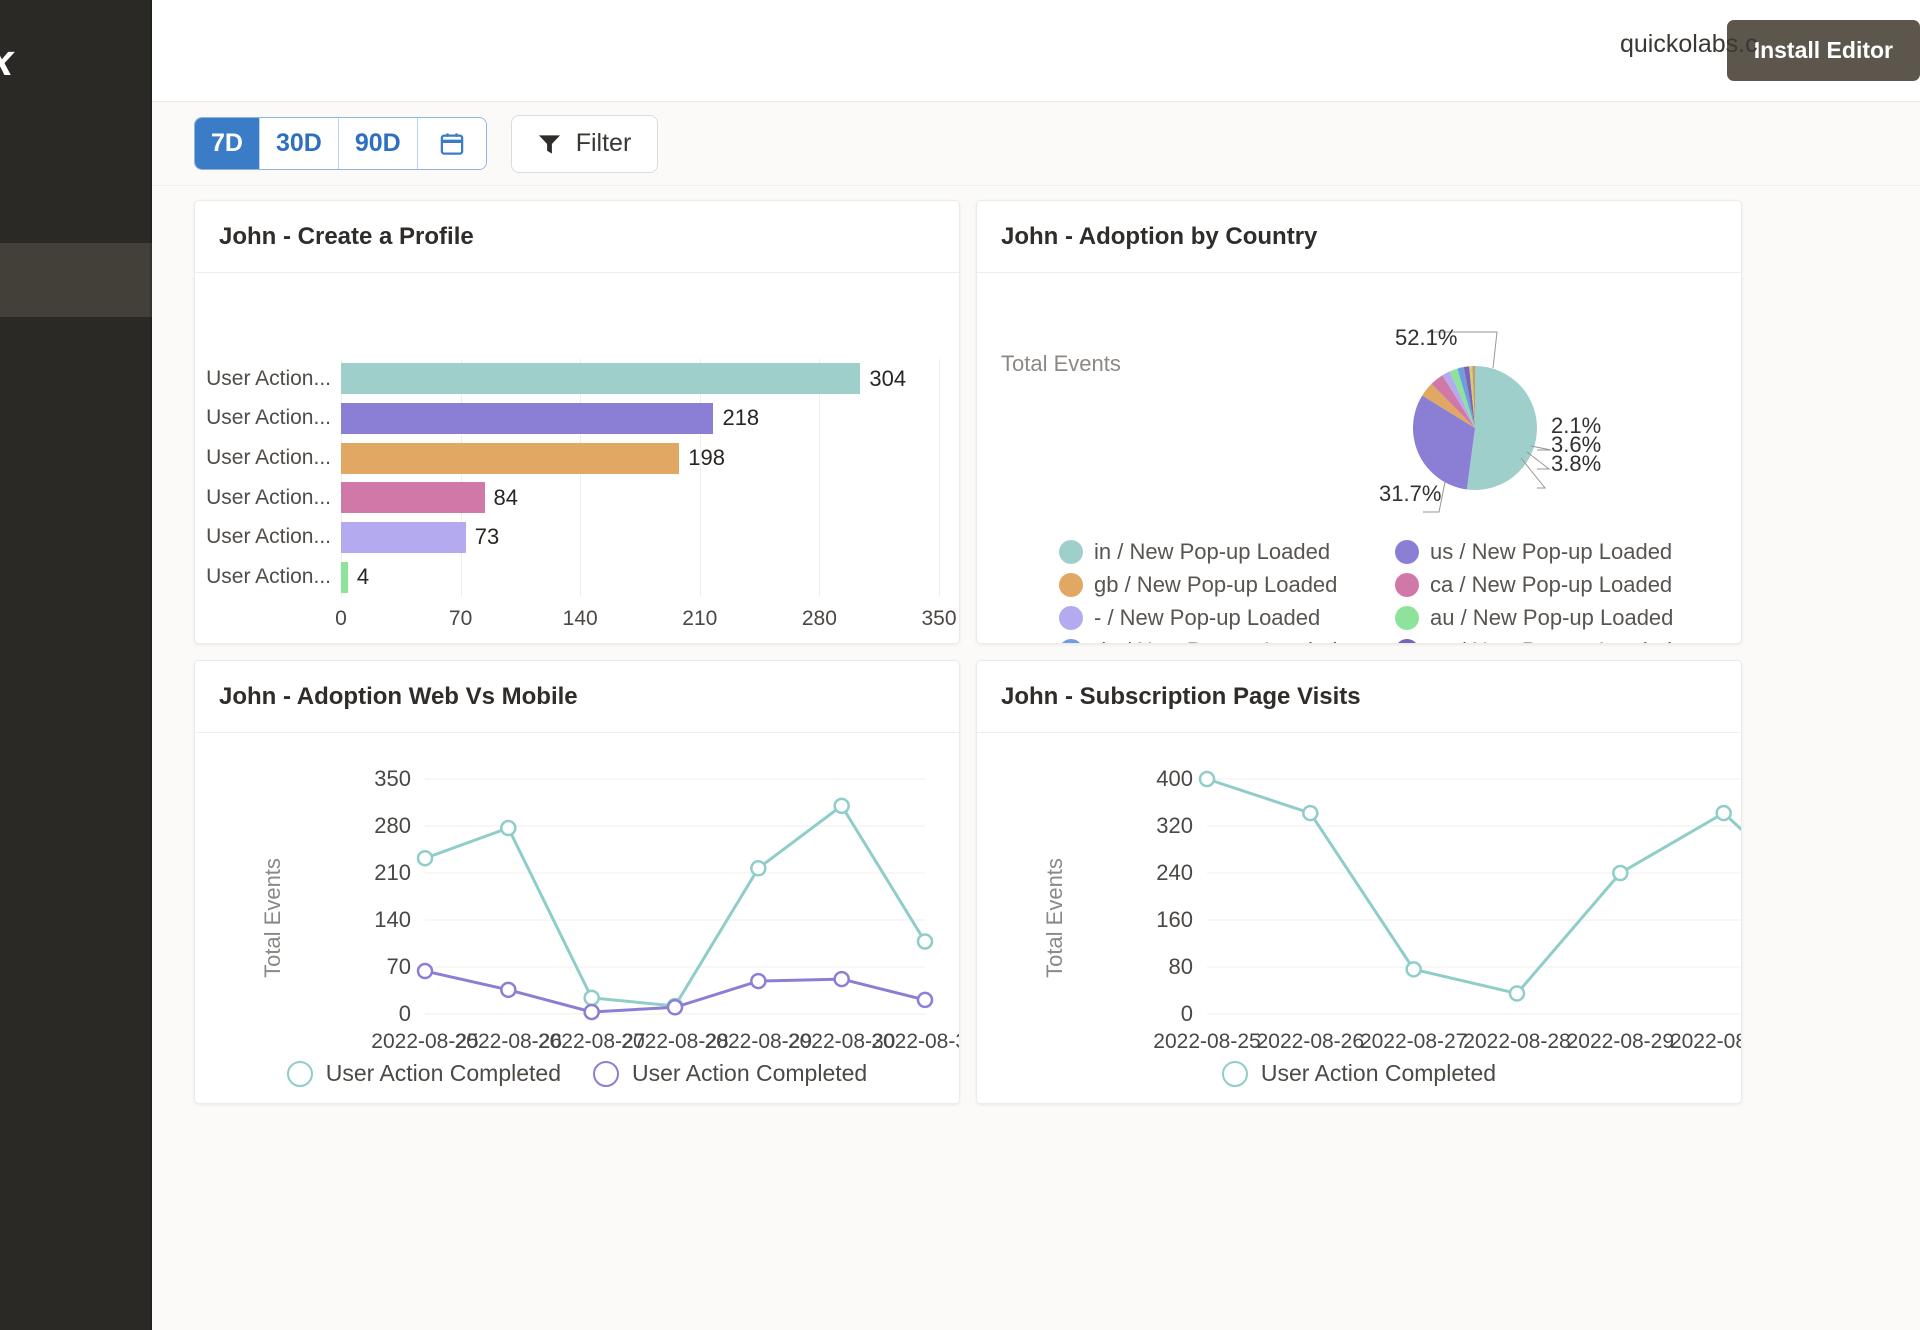 The height and width of the screenshot is (1330, 1920). I want to click on legend-item: - / New Pop-up Loaded, so click(1227, 618).